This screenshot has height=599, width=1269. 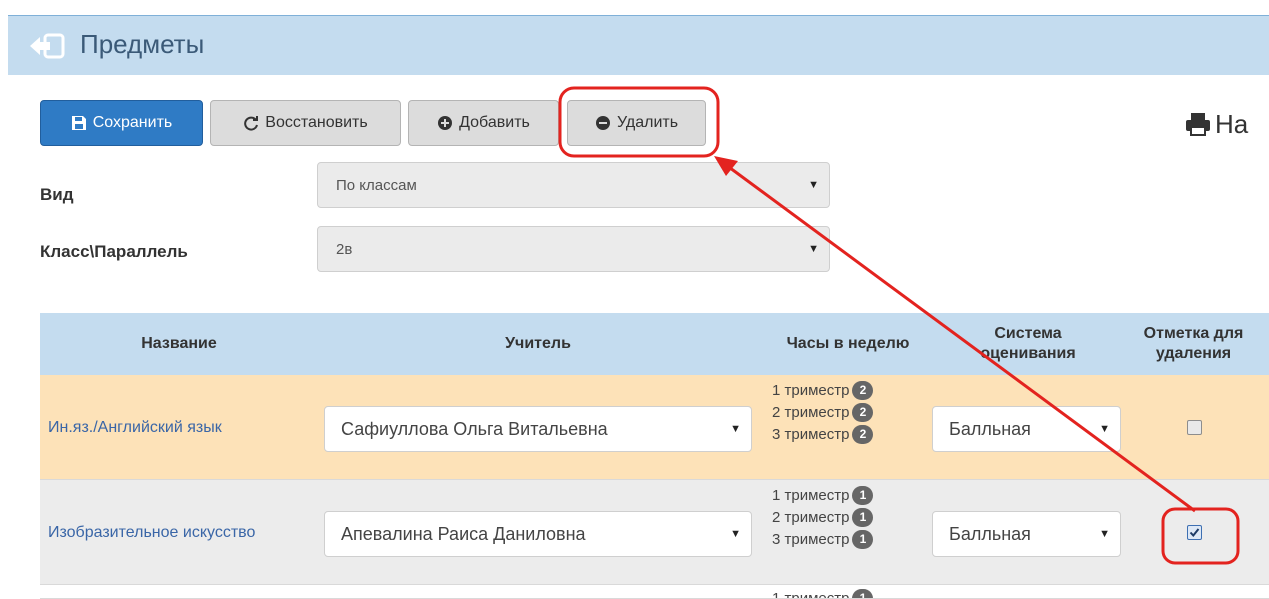 What do you see at coordinates (638, 45) in the screenshot?
I see `page-header: Предметы` at bounding box center [638, 45].